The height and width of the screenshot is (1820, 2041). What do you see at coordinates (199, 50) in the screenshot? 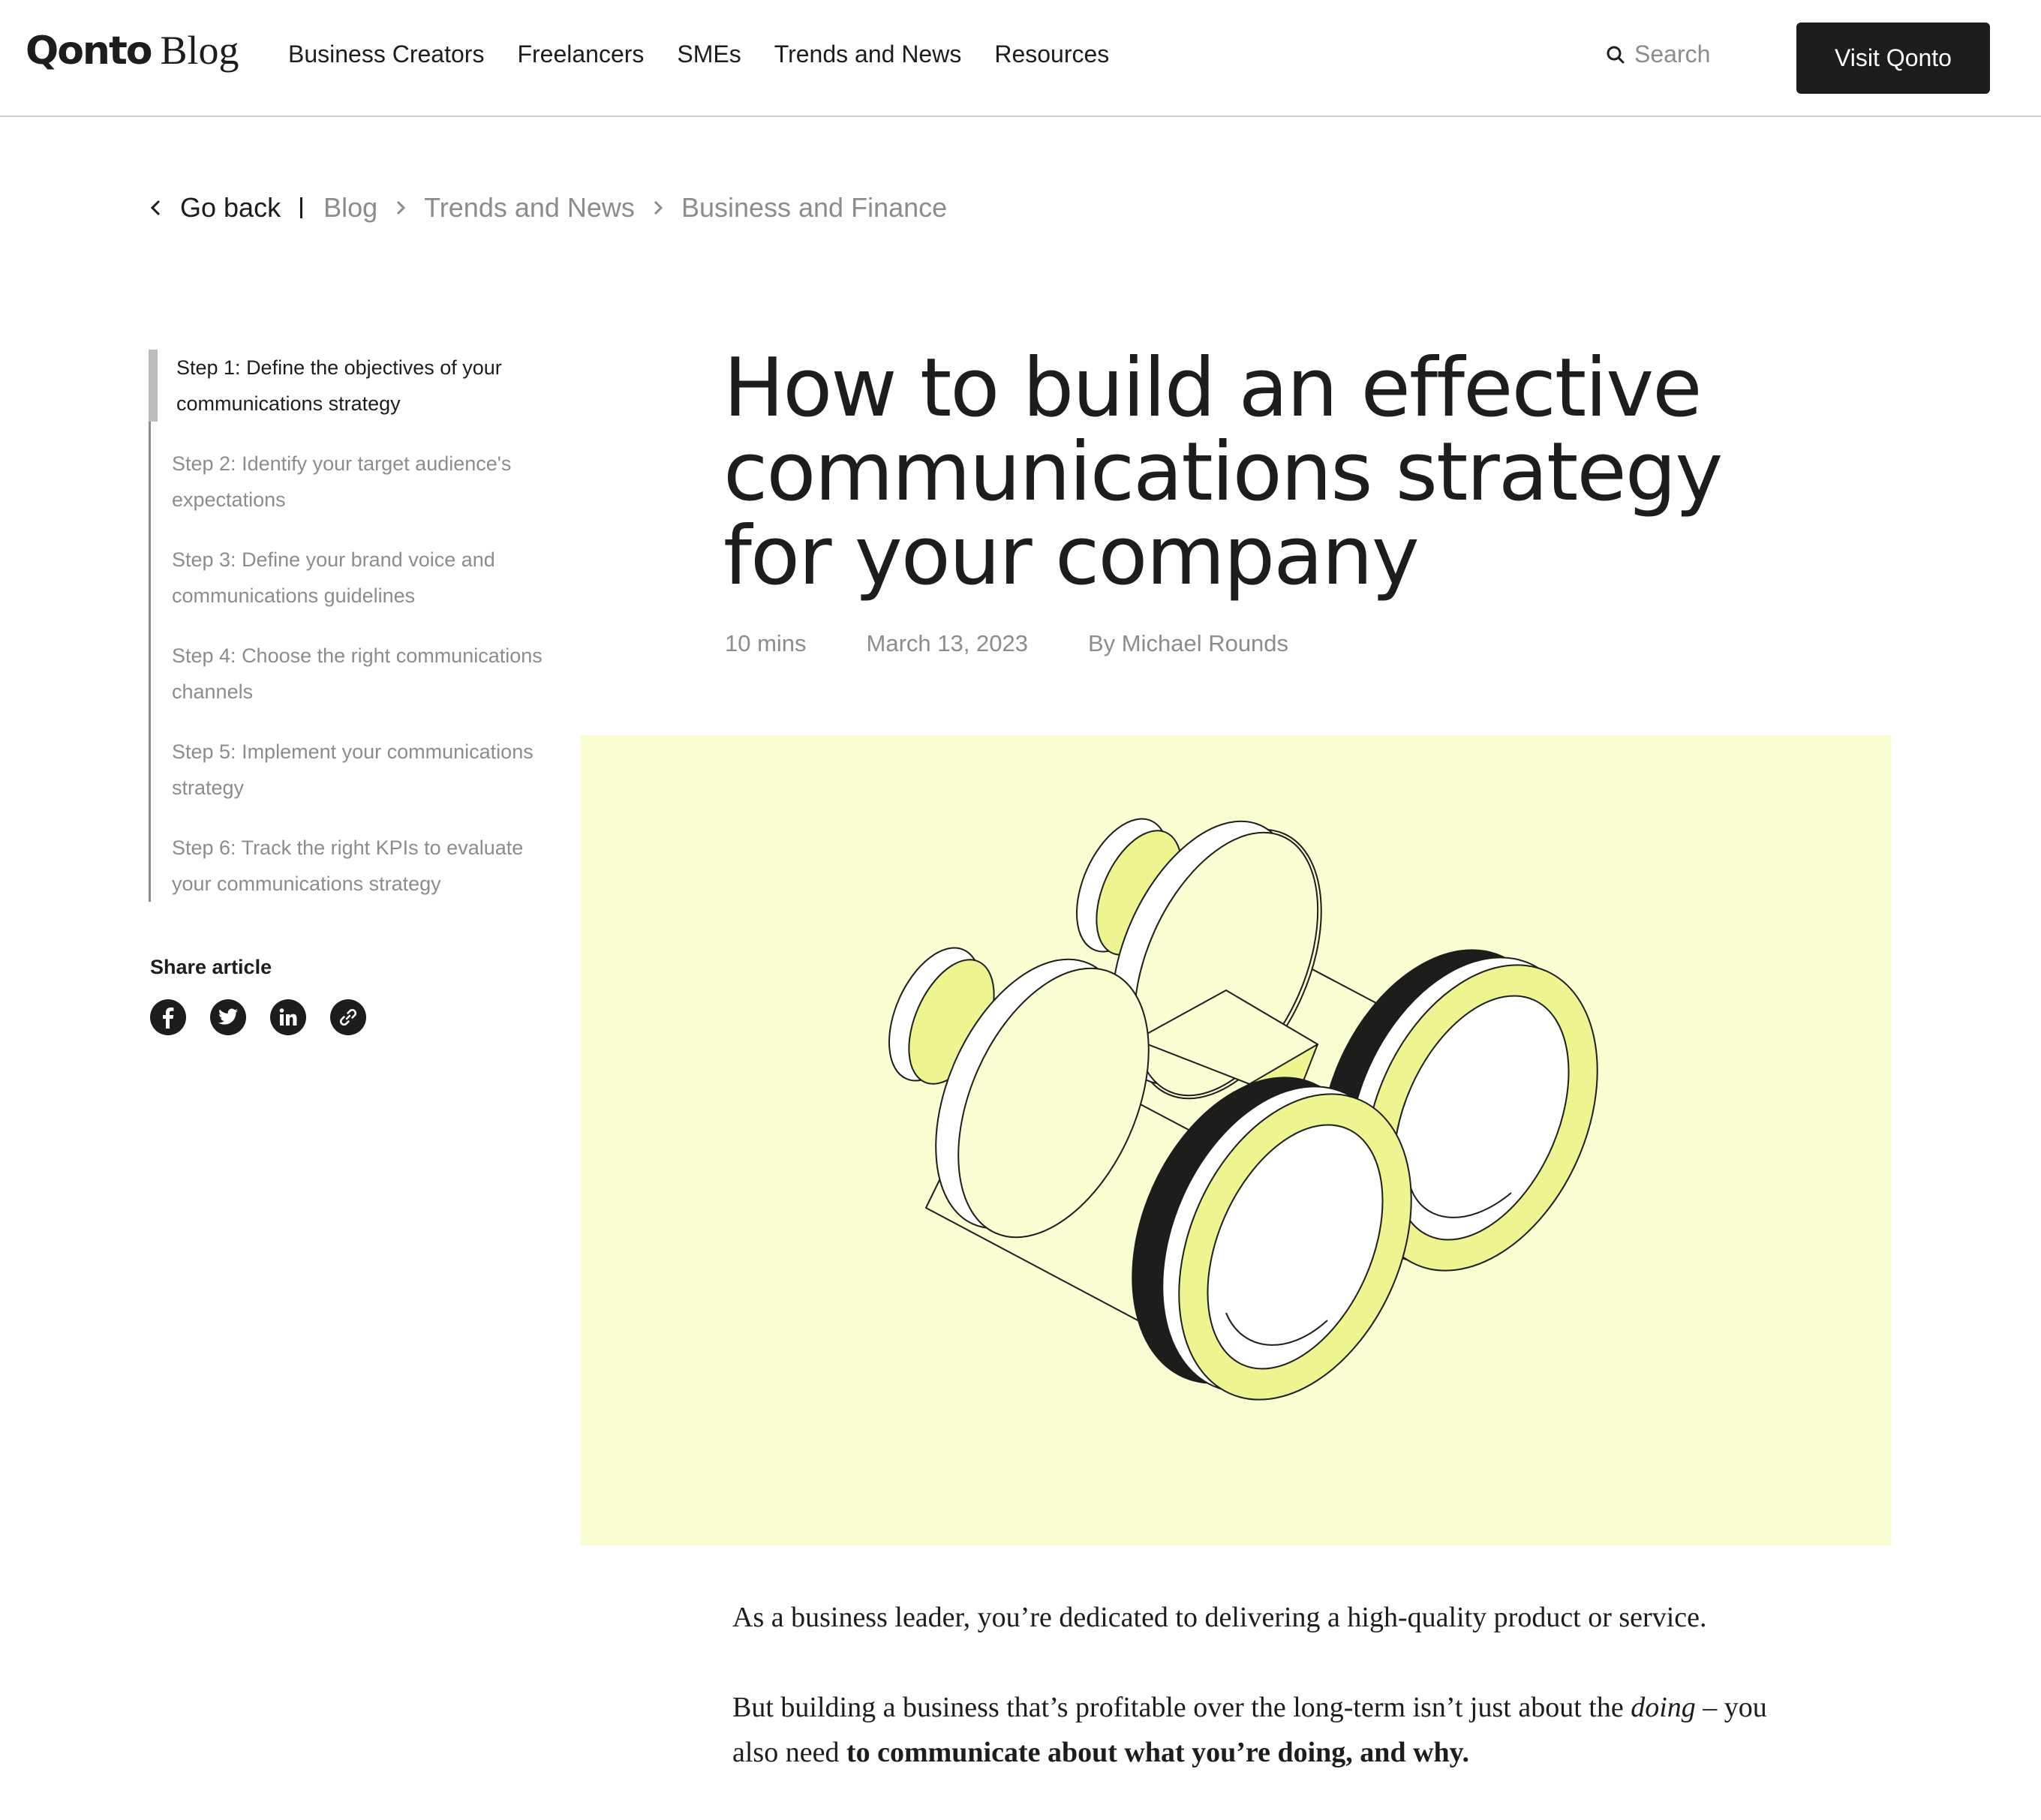
I see `logo-blog-label: Blog` at bounding box center [199, 50].